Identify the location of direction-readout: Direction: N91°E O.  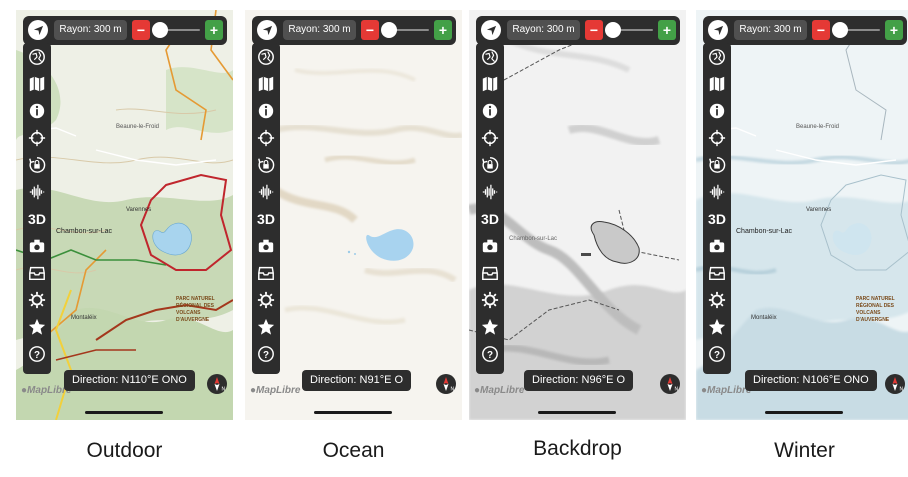
(357, 380).